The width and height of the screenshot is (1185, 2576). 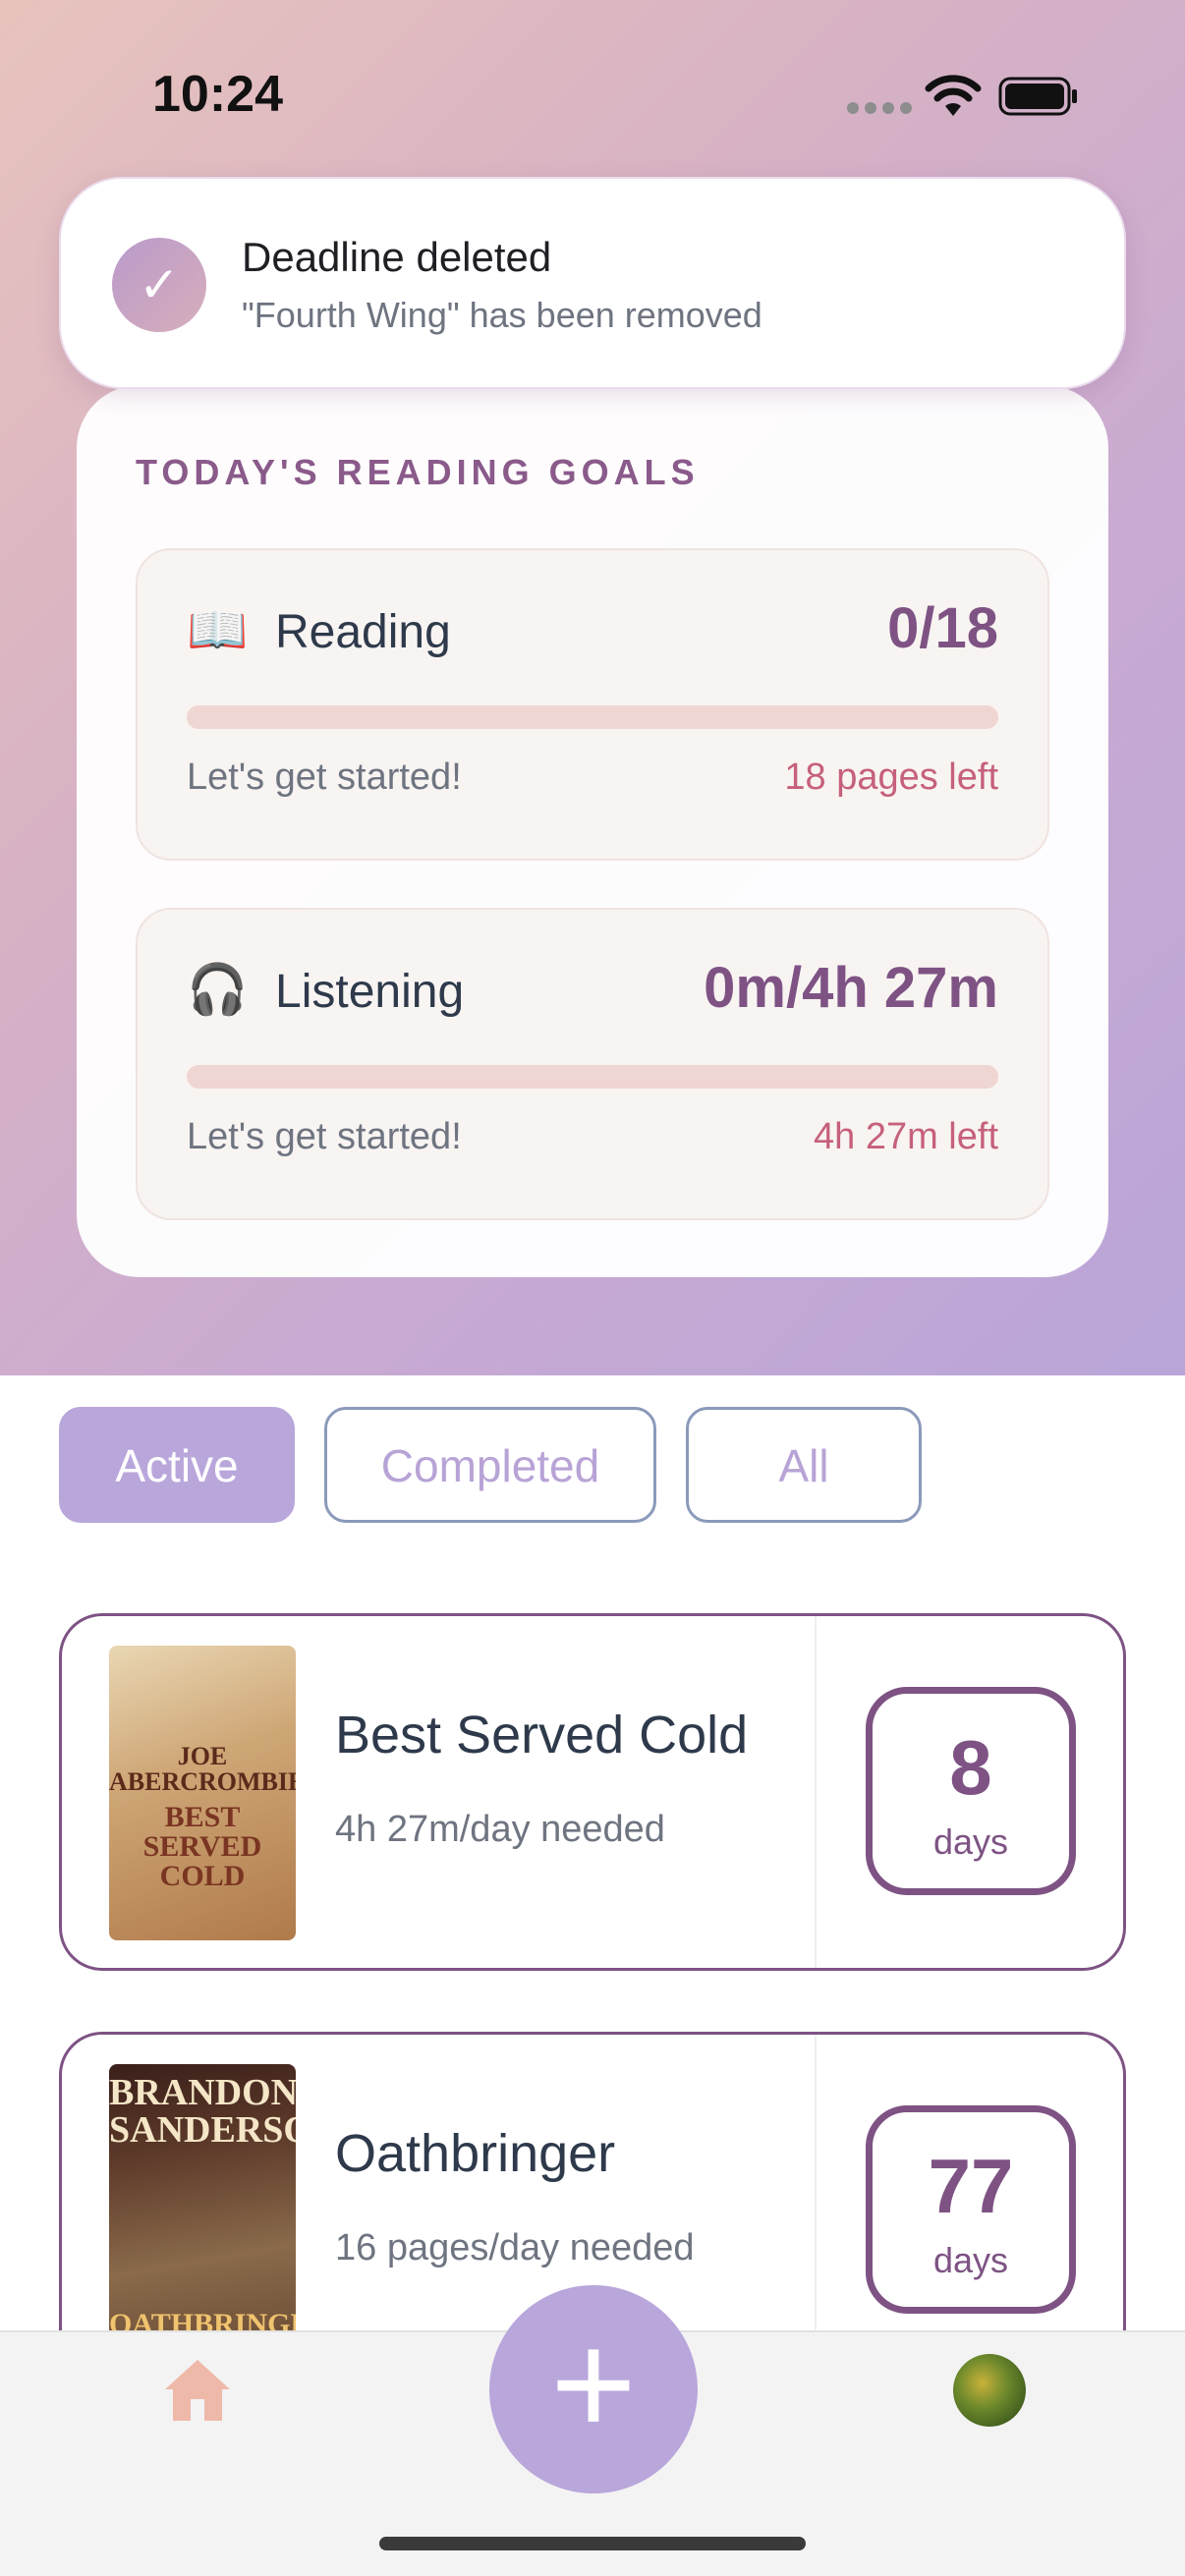 What do you see at coordinates (592, 88) in the screenshot?
I see `status-bar: 10:24` at bounding box center [592, 88].